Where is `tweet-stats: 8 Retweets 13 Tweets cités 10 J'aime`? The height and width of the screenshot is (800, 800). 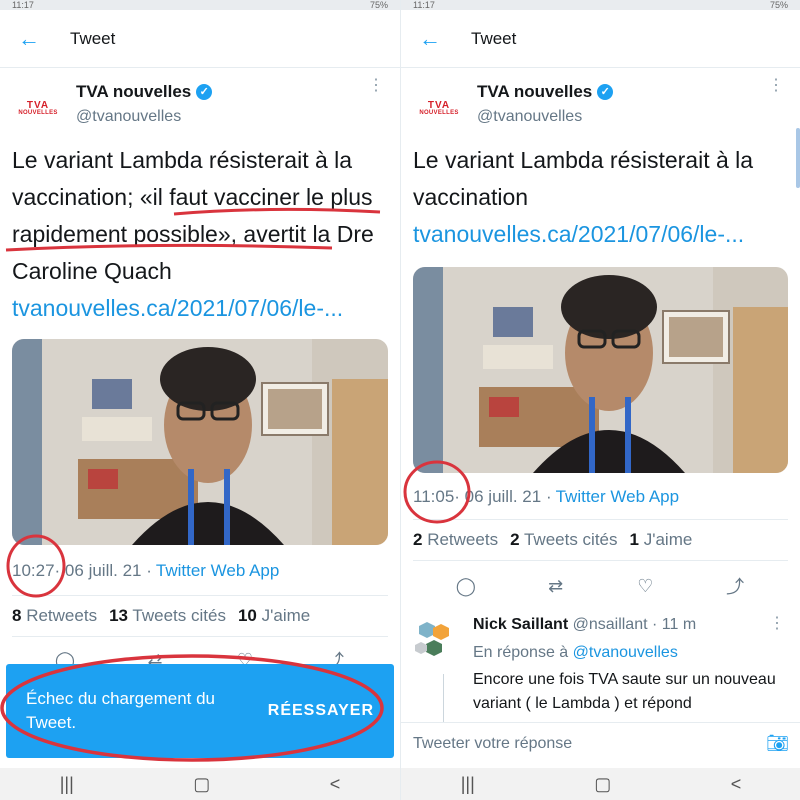
tweet-stats: 8 Retweets 13 Tweets cités 10 J'aime is located at coordinates (200, 616).